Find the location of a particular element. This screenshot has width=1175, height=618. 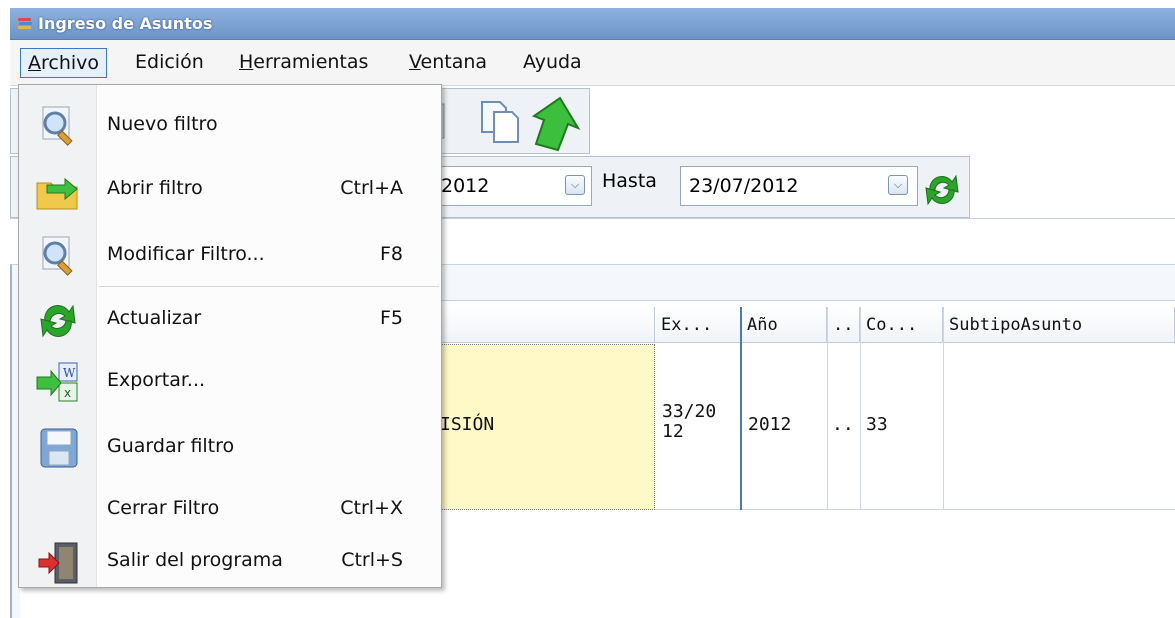

menu-item-label: Guardar filtro is located at coordinates (171, 446).